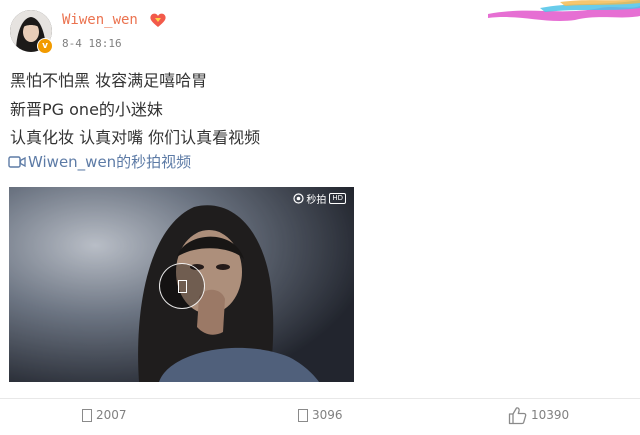  What do you see at coordinates (111, 415) in the screenshot?
I see `forward-count: 2007` at bounding box center [111, 415].